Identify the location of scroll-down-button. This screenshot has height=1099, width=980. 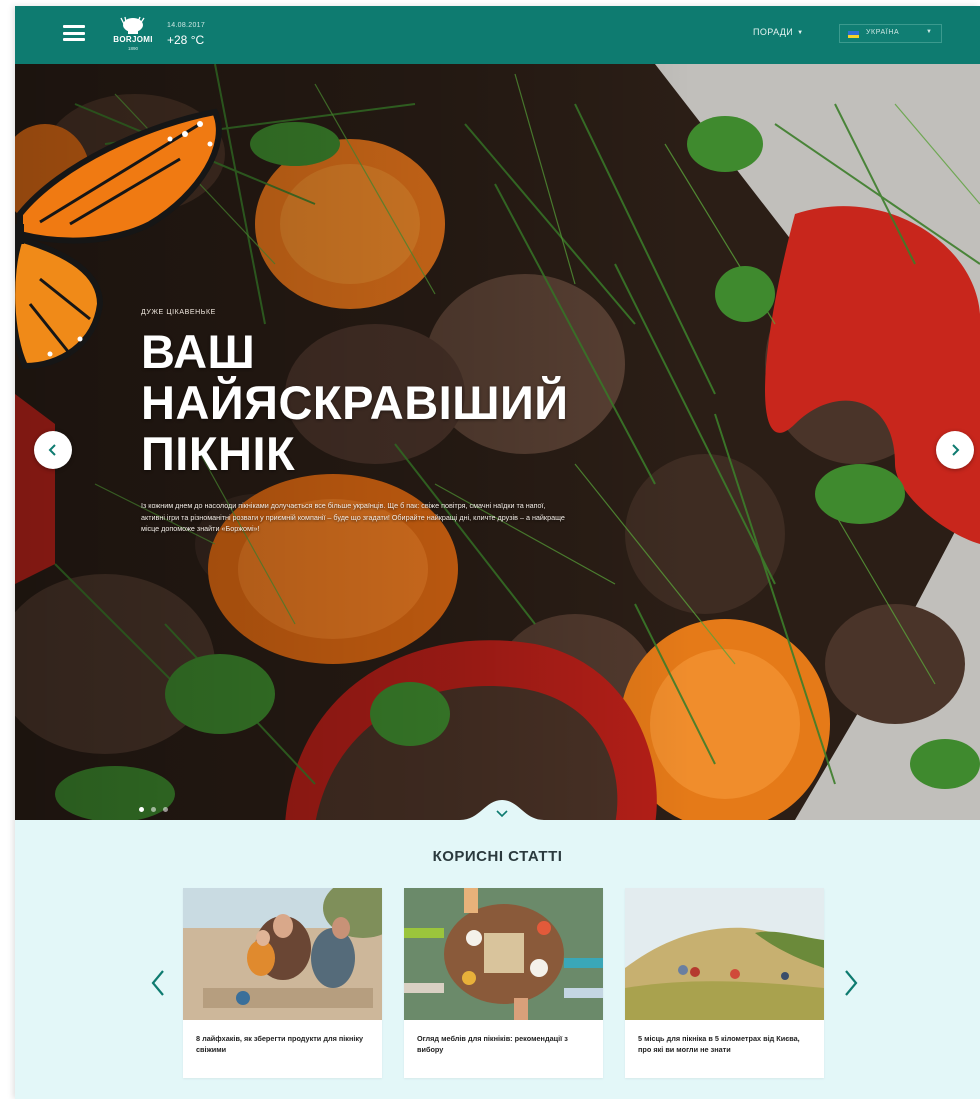
(502, 814).